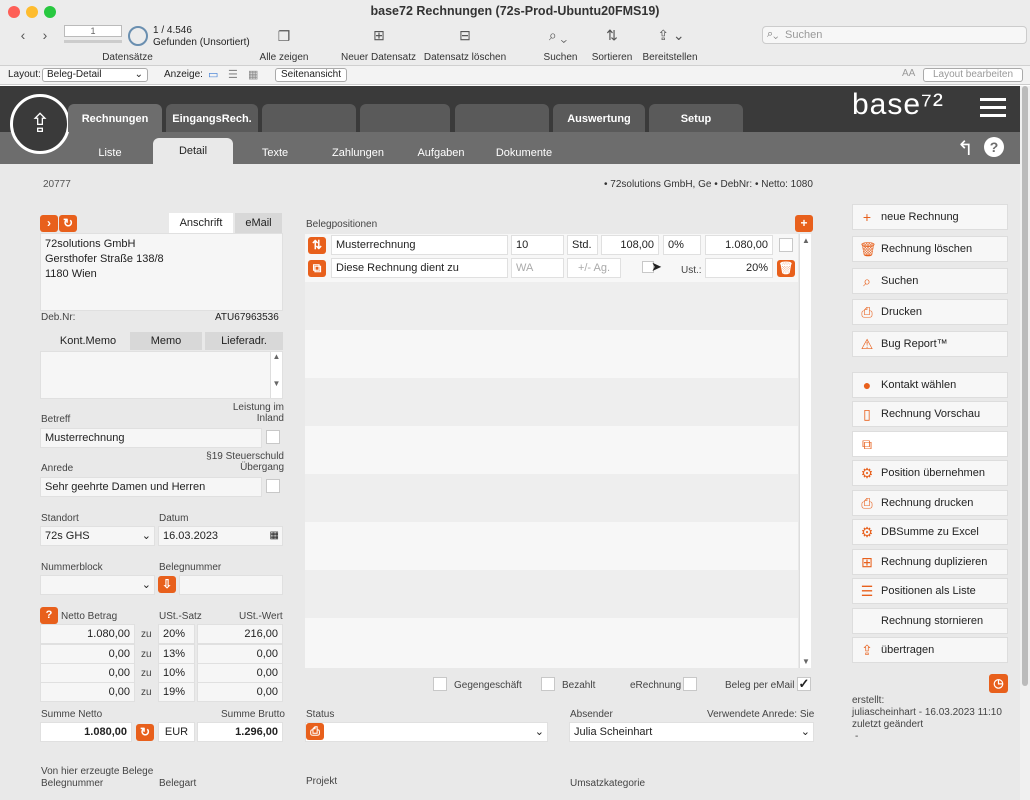 This screenshot has width=1030, height=800. Describe the element at coordinates (274, 536) in the screenshot. I see `calendar-icon: ▦` at that location.